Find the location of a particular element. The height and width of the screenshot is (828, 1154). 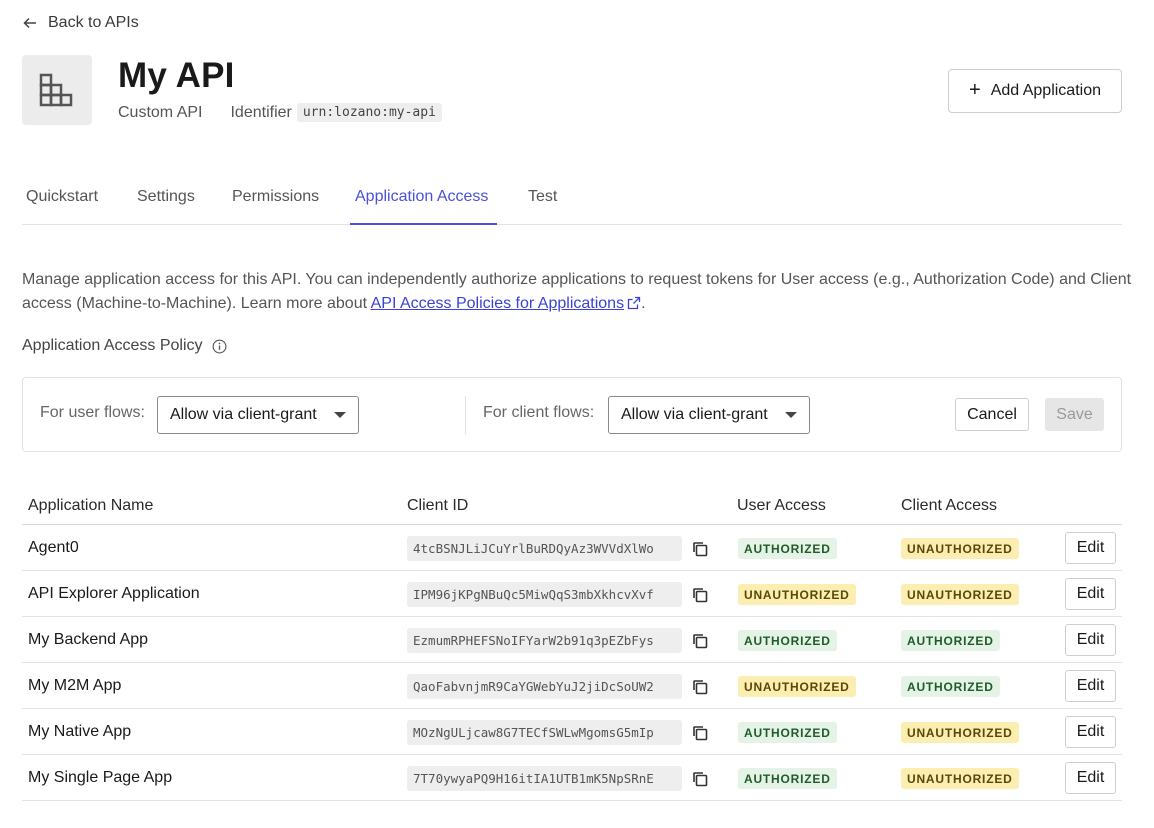

tab-permissions: Permissions is located at coordinates (275, 206).